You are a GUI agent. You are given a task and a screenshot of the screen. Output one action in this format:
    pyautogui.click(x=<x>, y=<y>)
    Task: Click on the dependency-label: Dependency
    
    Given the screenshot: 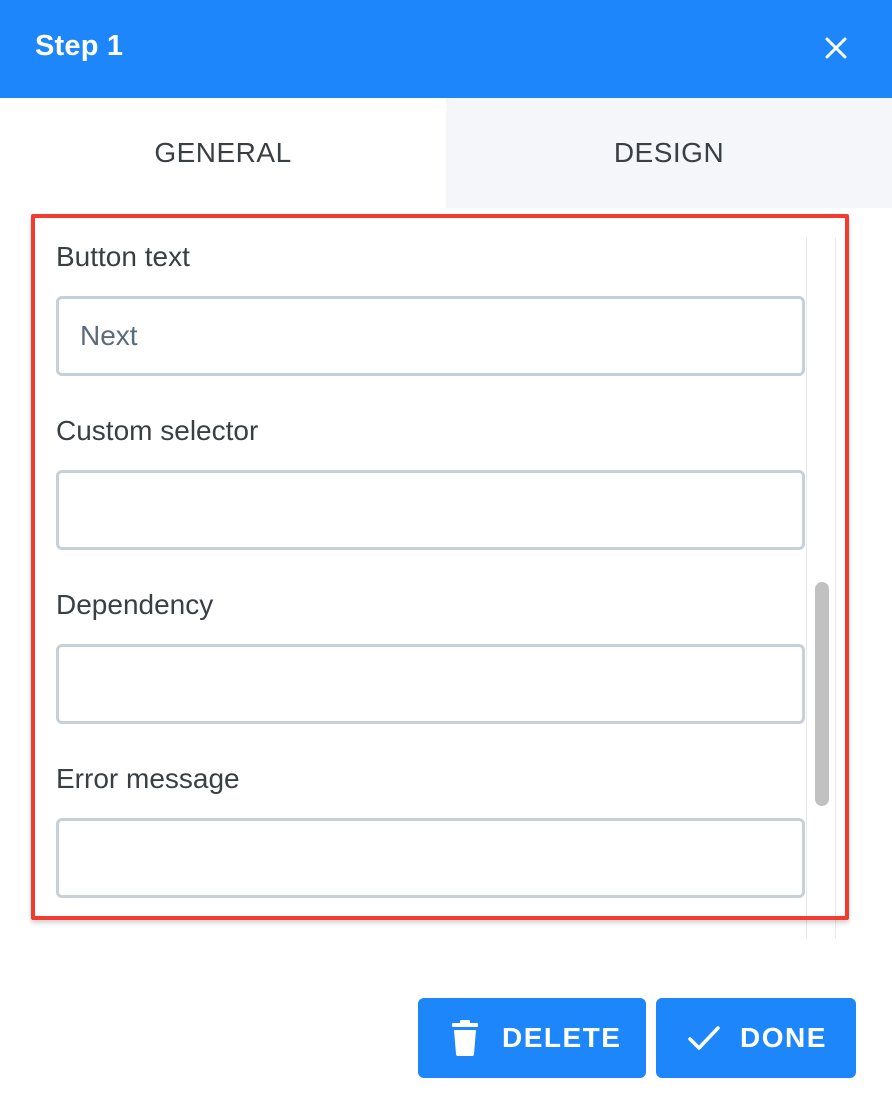 What is the action you would take?
    pyautogui.click(x=135, y=604)
    